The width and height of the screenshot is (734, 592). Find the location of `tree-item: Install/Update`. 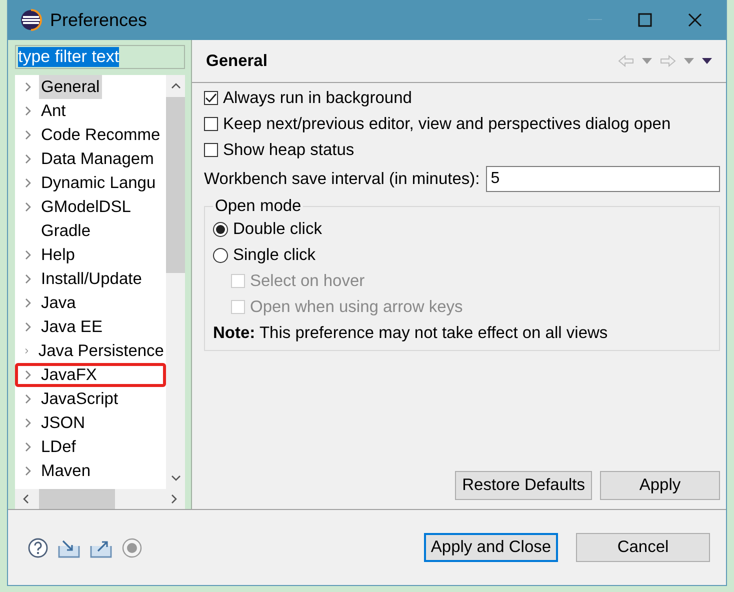

tree-item: Install/Update is located at coordinates (90, 279).